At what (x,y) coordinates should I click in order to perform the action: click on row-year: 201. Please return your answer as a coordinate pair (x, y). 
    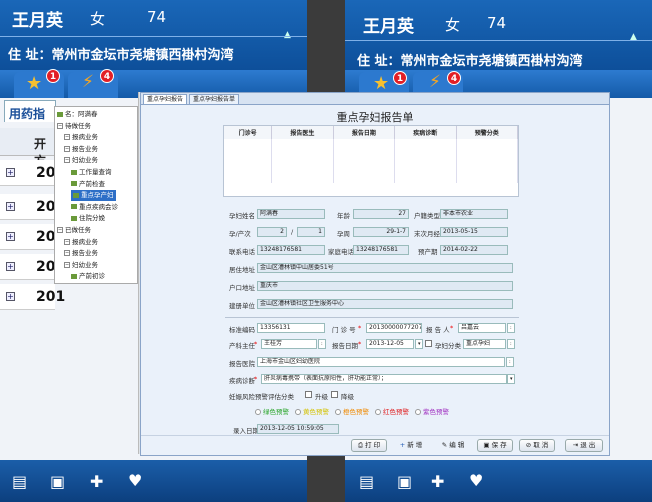
    Looking at the image, I should click on (51, 297).